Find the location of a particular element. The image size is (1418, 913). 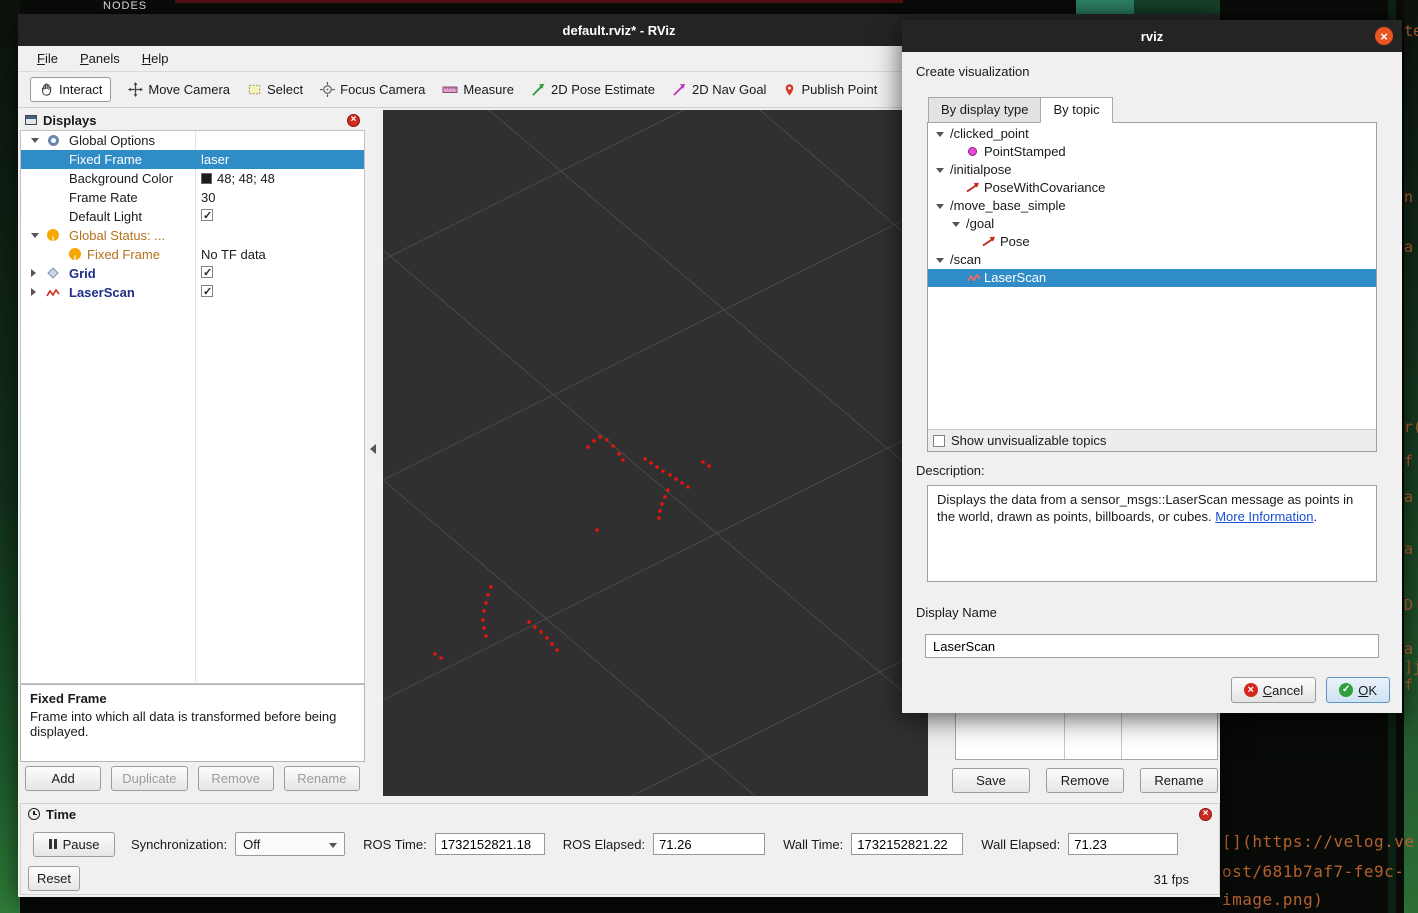

terminal-fragment: f is located at coordinates (1409, 461).